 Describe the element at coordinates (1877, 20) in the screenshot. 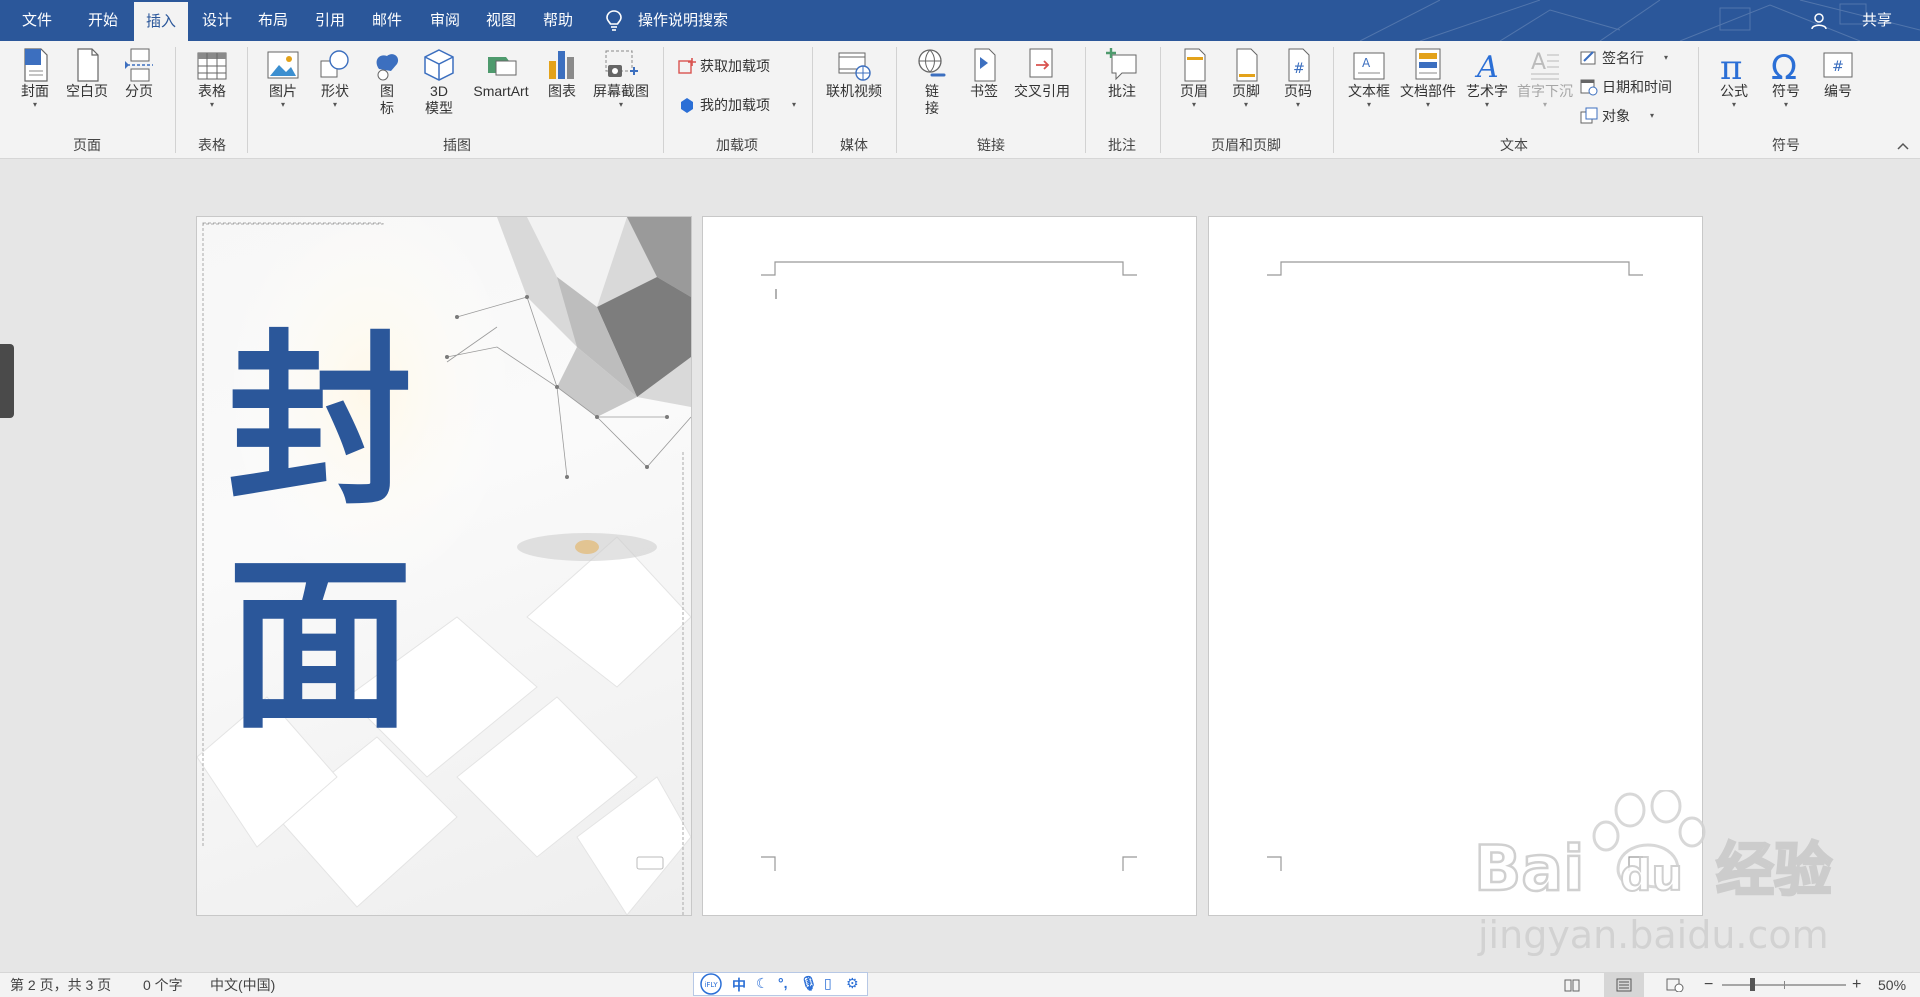

I see `share-button: 共享` at that location.